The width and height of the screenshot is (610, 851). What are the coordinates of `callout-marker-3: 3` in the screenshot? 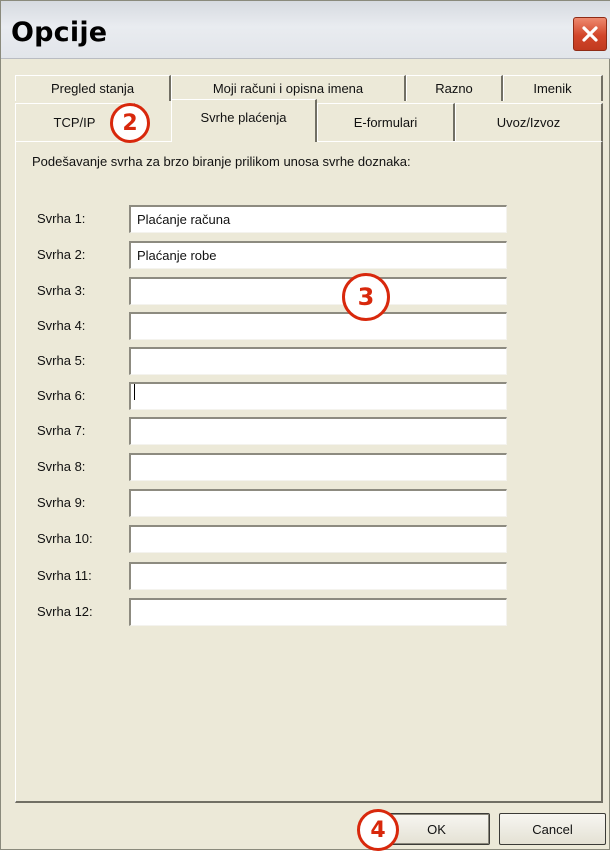 It's located at (366, 297).